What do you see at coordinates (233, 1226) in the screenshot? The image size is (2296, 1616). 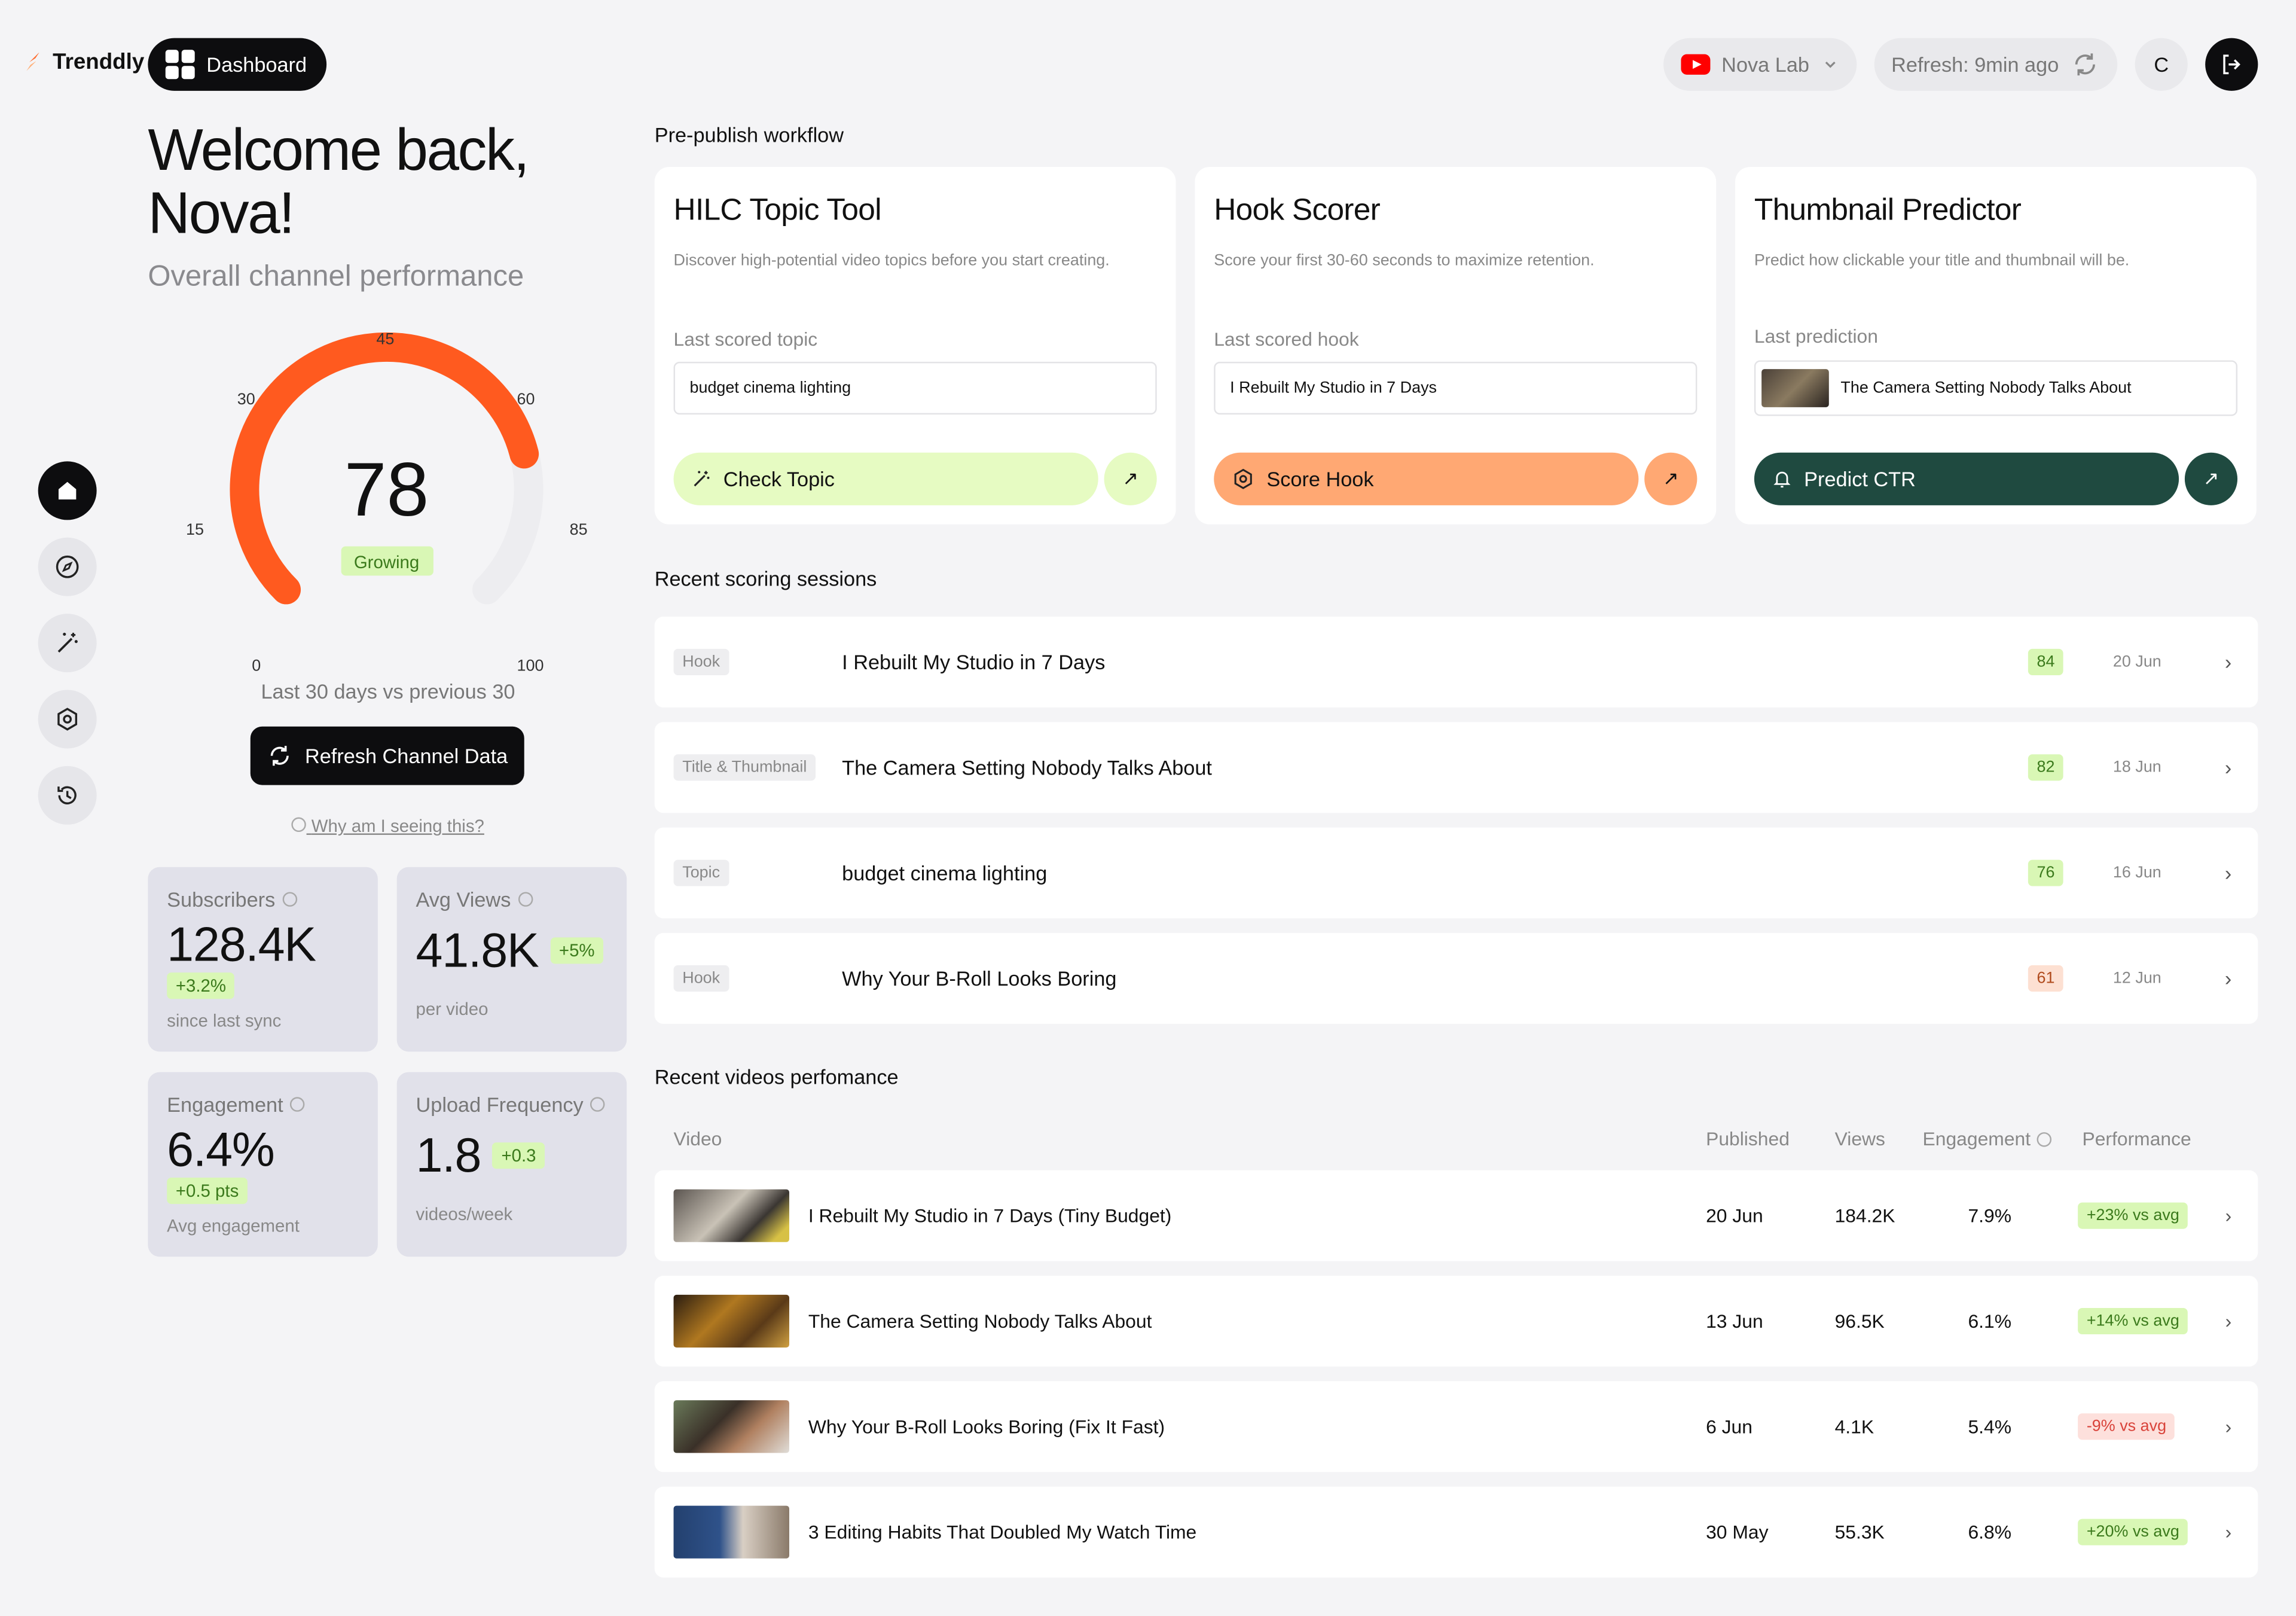 I see `stat-sub: Avg engagement` at bounding box center [233, 1226].